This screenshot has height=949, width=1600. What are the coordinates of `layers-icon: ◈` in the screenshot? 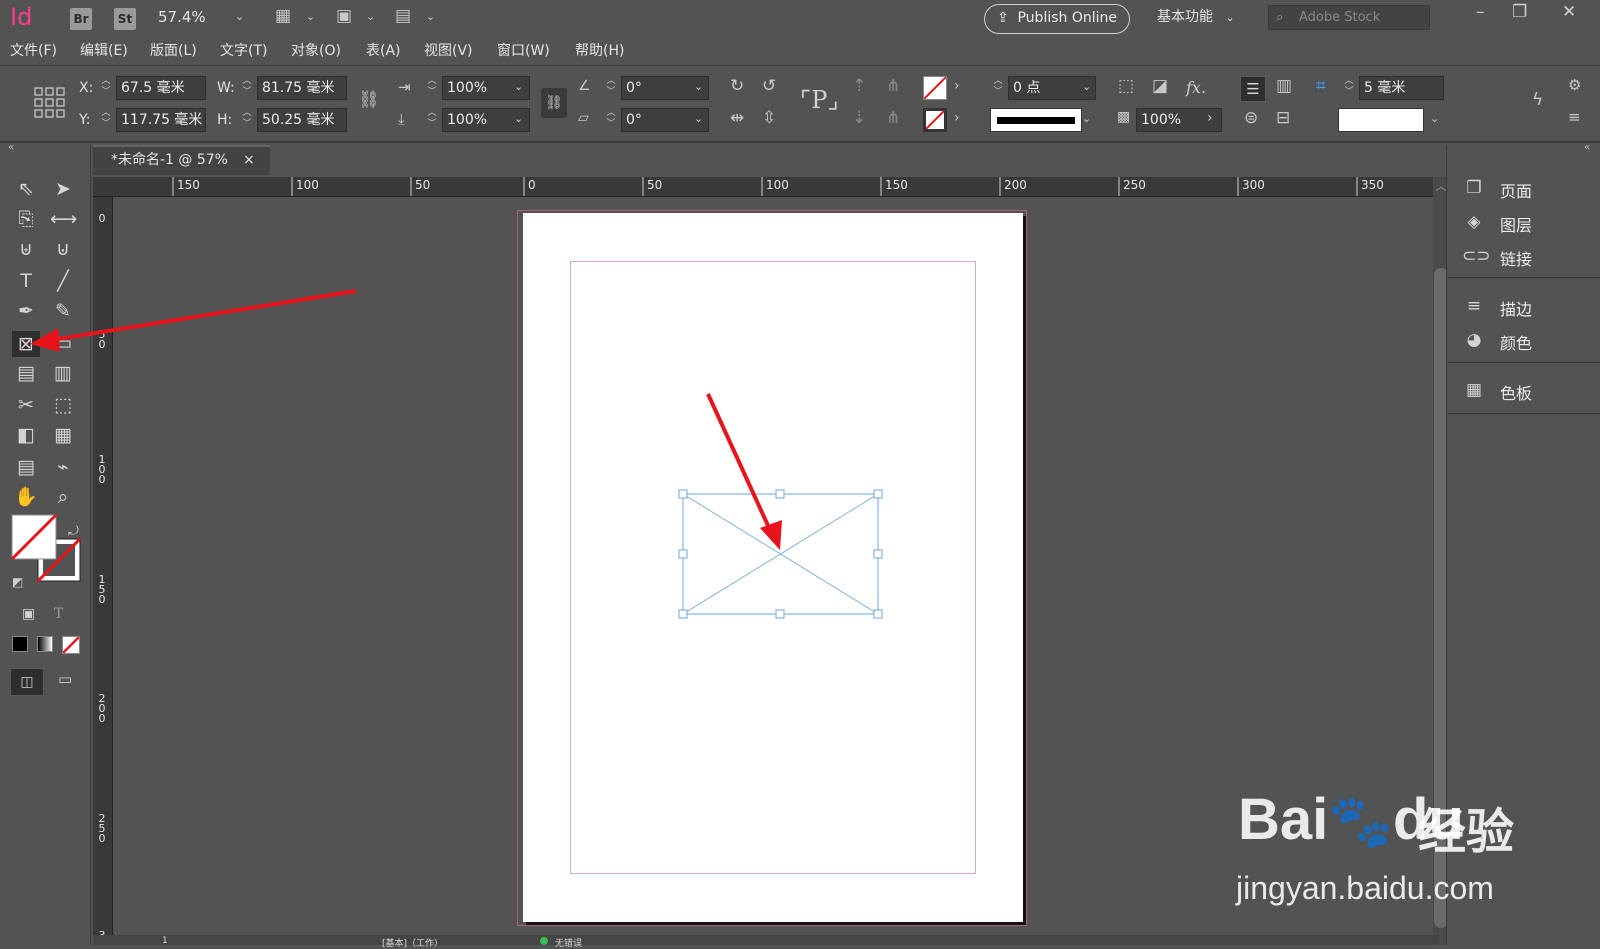 It's located at (1474, 222).